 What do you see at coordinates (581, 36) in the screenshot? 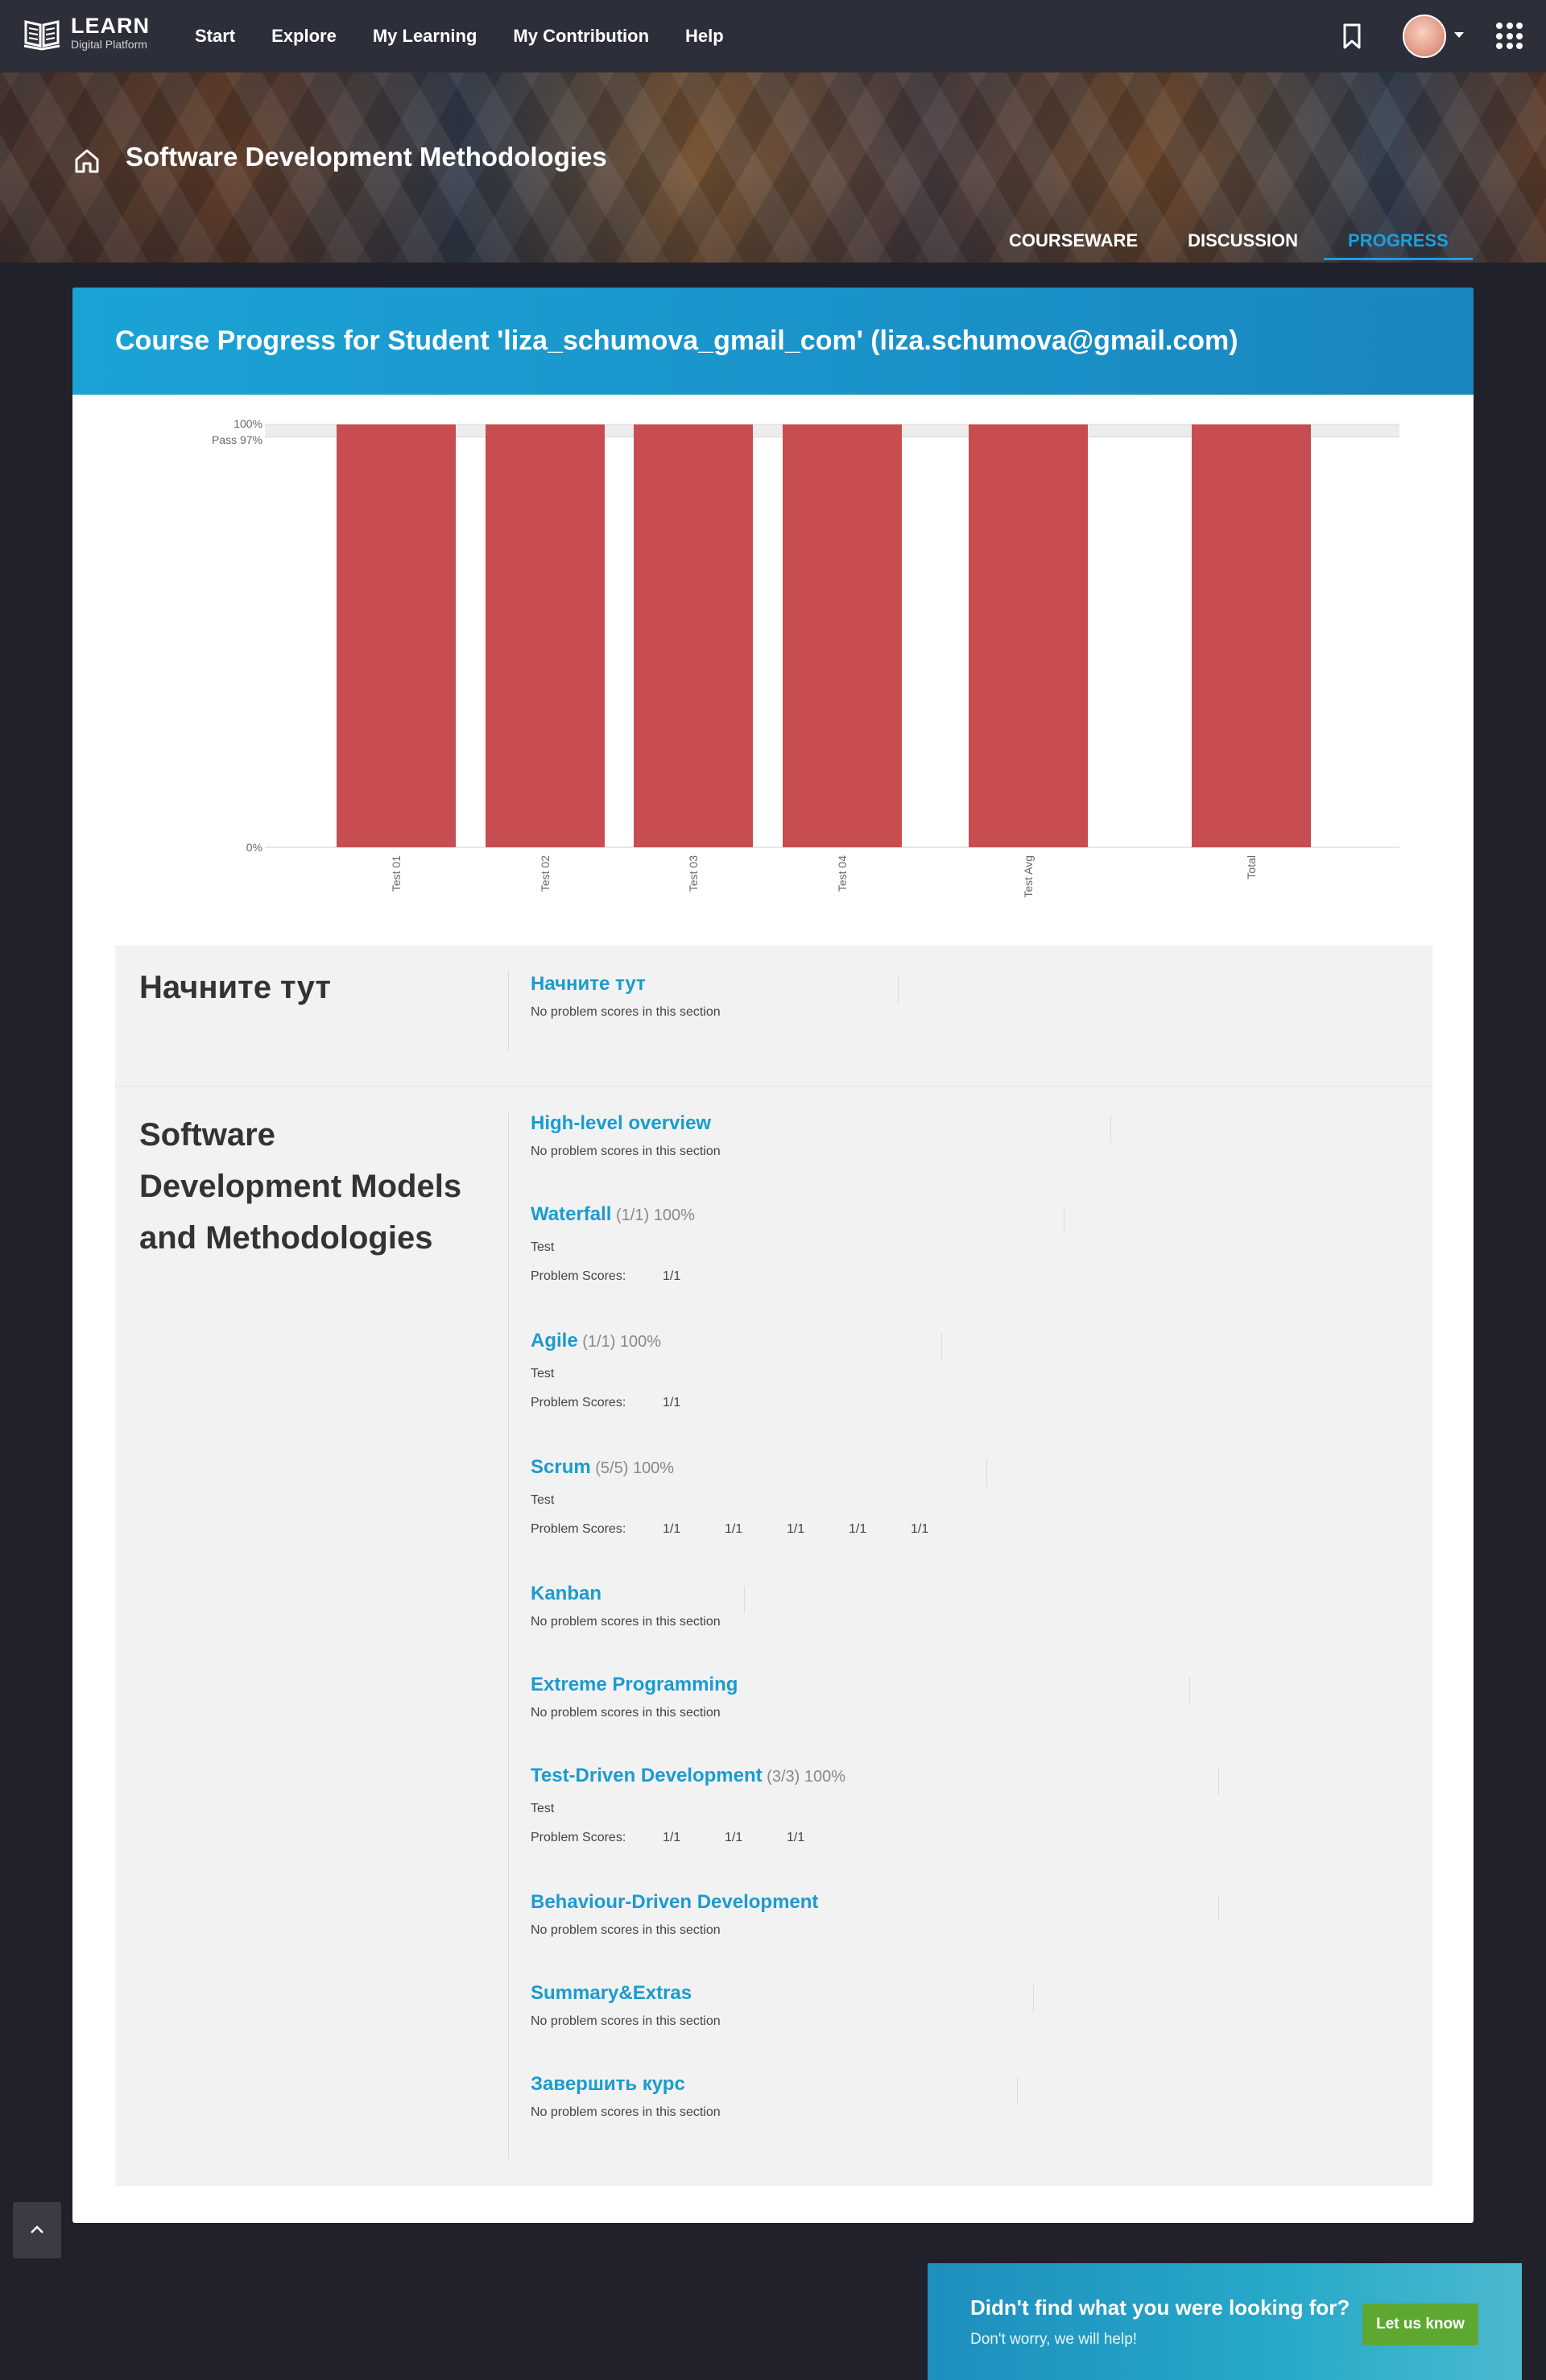
I see `nav-my-contribution: My Contribution` at bounding box center [581, 36].